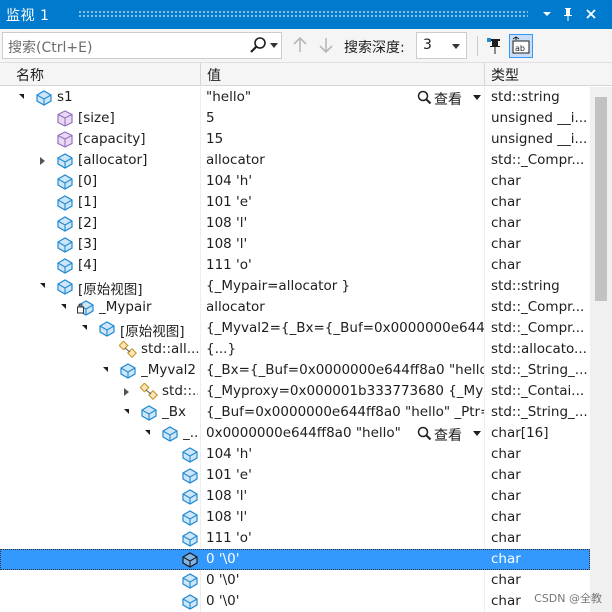  Describe the element at coordinates (568, 14) in the screenshot. I see `pin-icon` at that location.